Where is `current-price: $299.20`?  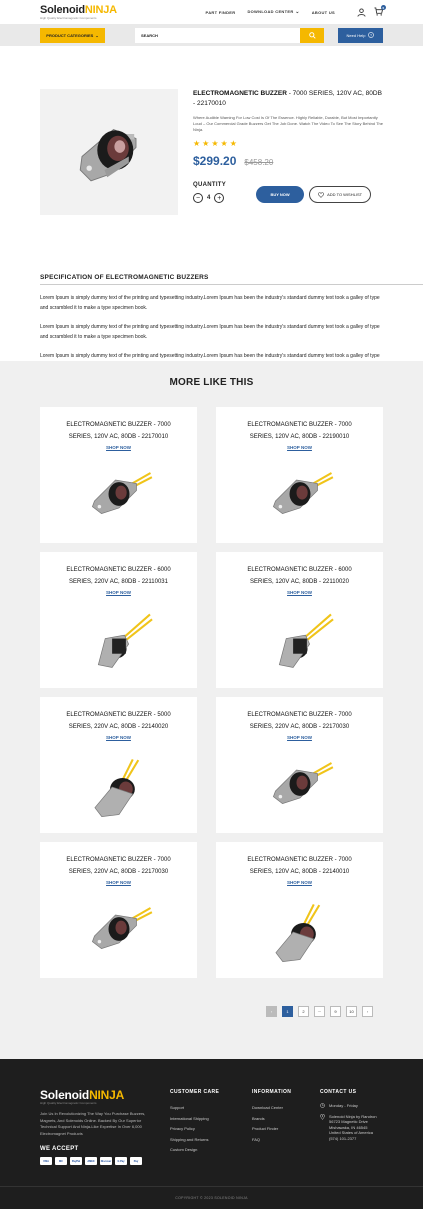 current-price: $299.20 is located at coordinates (215, 161).